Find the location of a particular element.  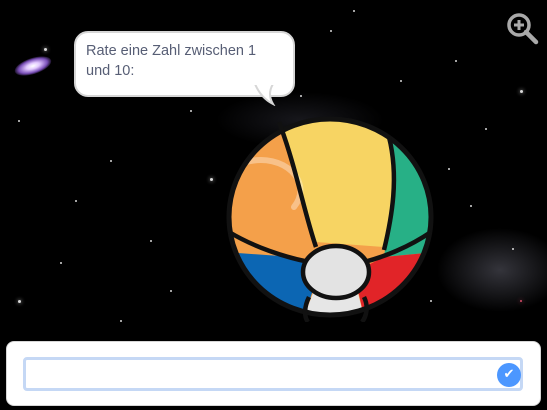

speech-text-line2: und 10: is located at coordinates (110, 71).